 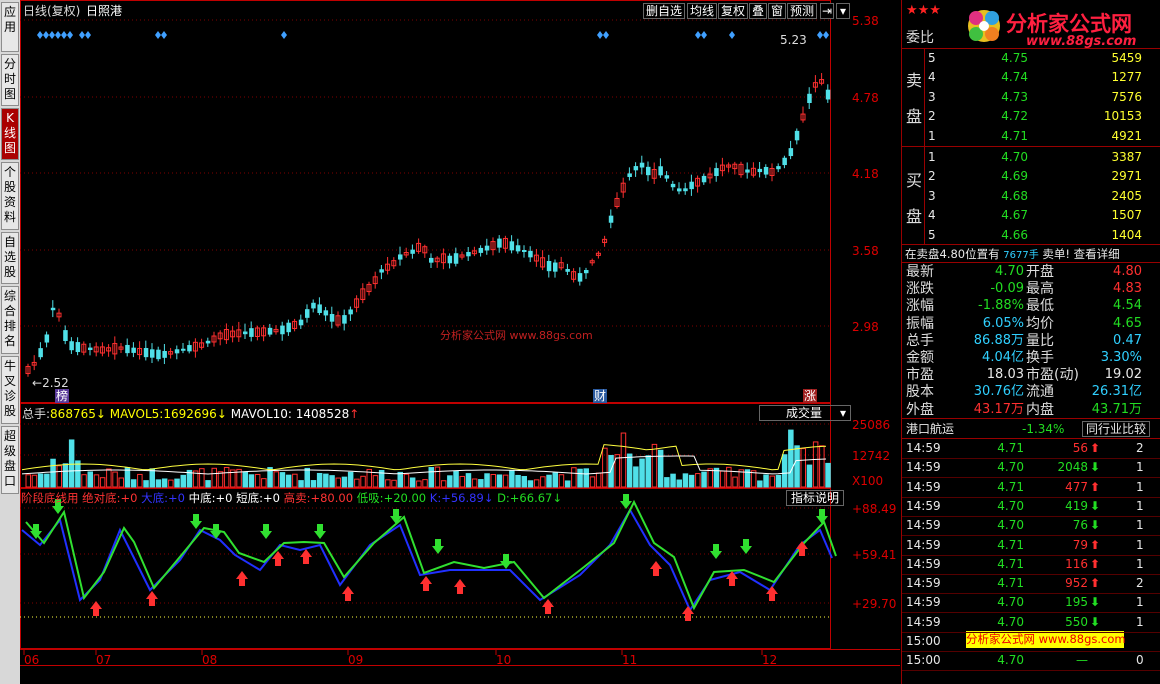 What do you see at coordinates (1014, 77) in the screenshot?
I see `sell-price: 4.74` at bounding box center [1014, 77].